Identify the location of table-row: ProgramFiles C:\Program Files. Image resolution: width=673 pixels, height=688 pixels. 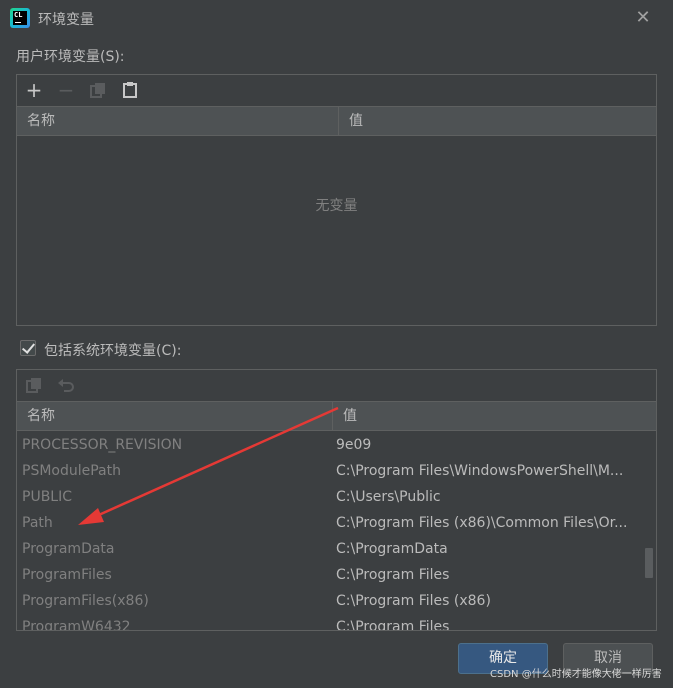
(330, 575).